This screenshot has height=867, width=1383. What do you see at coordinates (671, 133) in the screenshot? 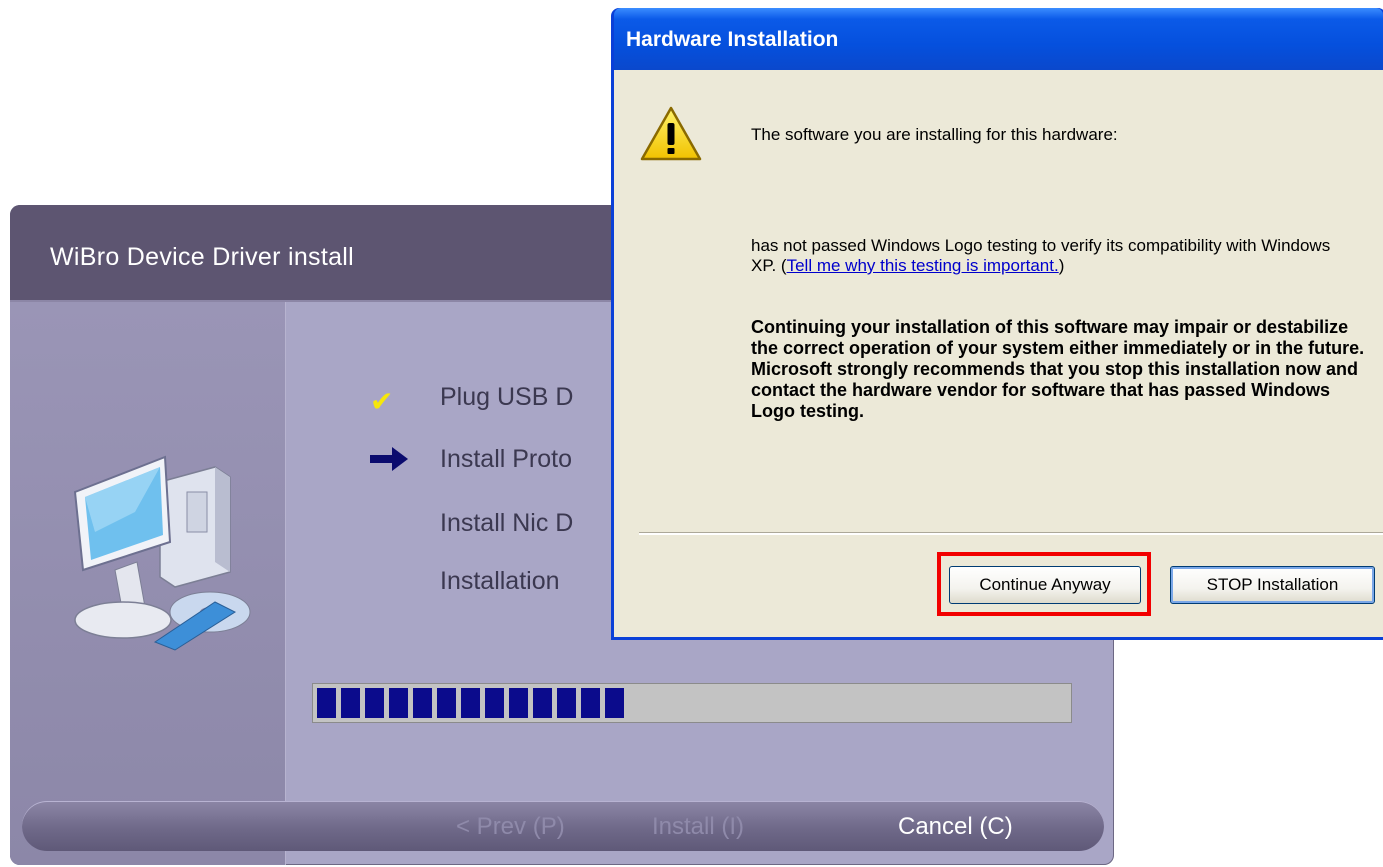
I see `warning-icon` at bounding box center [671, 133].